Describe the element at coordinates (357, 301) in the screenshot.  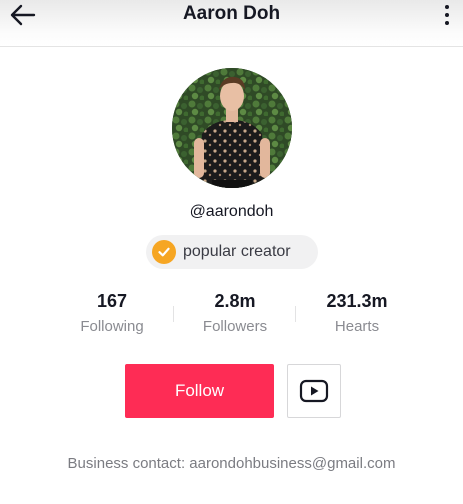
I see `stat-value: 231.3m` at that location.